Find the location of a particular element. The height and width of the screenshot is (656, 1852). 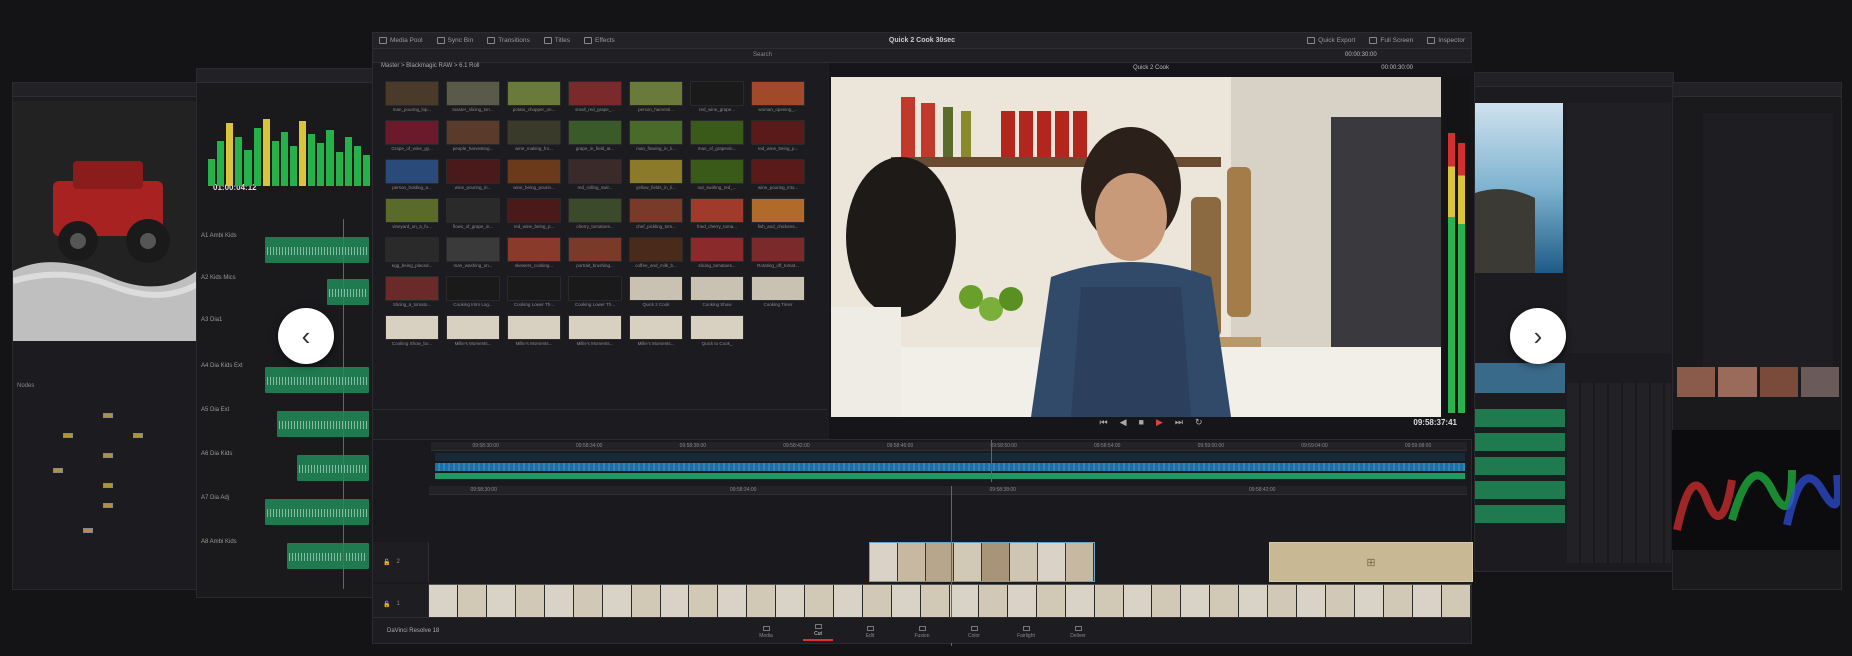

page-tab-deliver: Deliver is located at coordinates (1078, 631).